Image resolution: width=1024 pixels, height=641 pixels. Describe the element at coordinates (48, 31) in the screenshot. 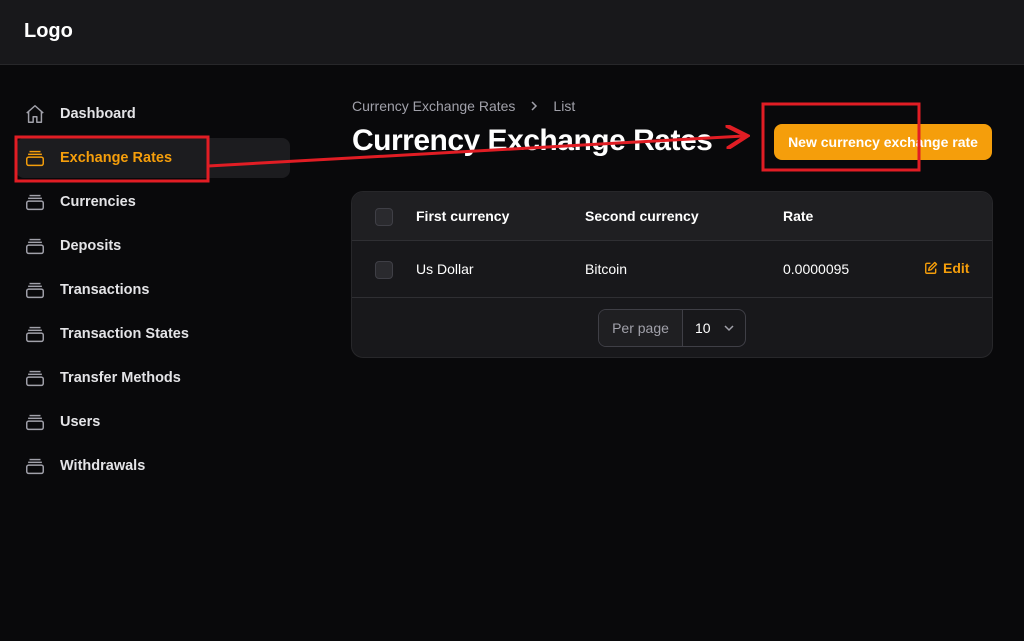

I see `logo: Logo` at that location.